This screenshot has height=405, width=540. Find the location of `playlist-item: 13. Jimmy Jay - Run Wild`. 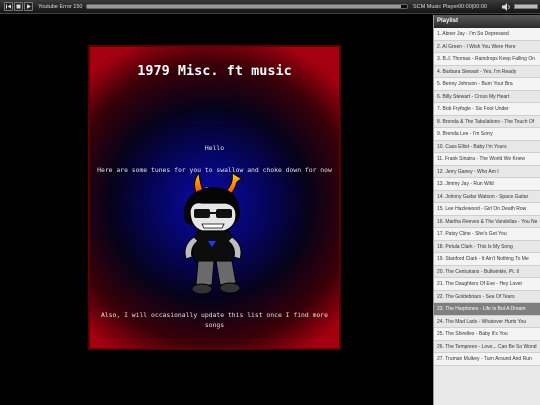

playlist-item: 13. Jimmy Jay - Run Wild is located at coordinates (487, 184).